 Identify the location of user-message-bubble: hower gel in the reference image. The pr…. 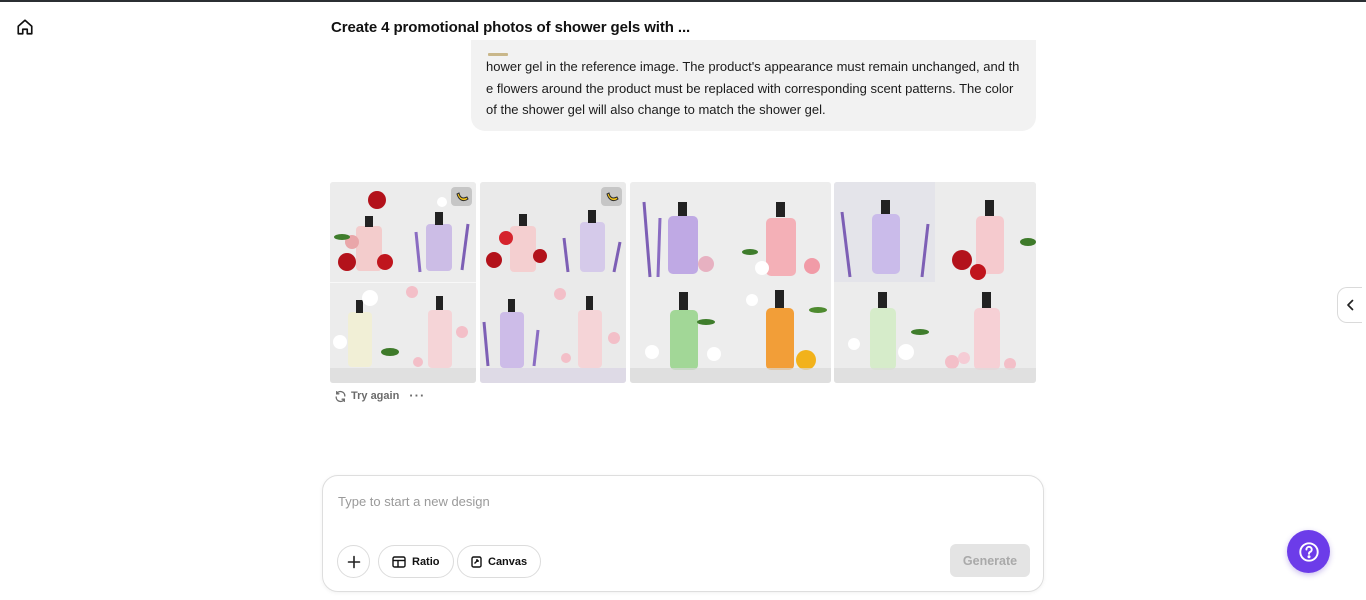
(753, 85).